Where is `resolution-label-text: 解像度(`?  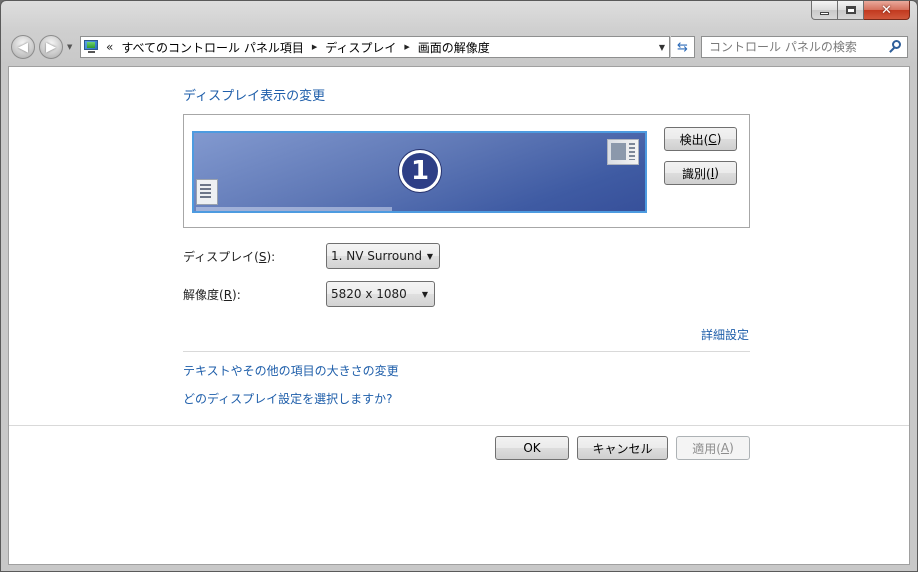
resolution-label-text: 解像度( is located at coordinates (203, 295).